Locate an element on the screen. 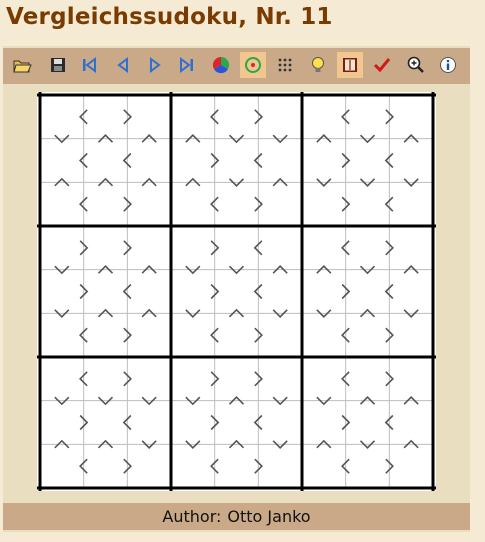  last-button is located at coordinates (187, 65).